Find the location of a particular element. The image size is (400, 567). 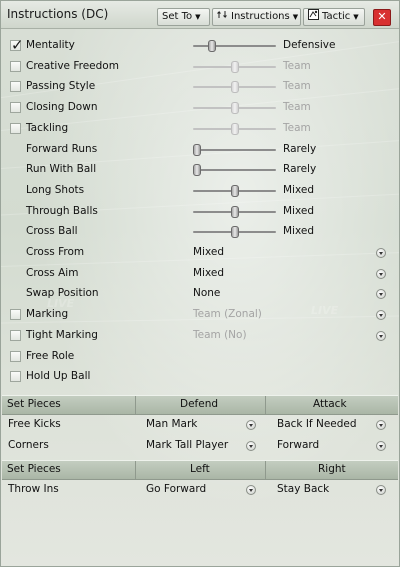

instruction-row: Cross Aim Mixed is located at coordinates (200, 274).